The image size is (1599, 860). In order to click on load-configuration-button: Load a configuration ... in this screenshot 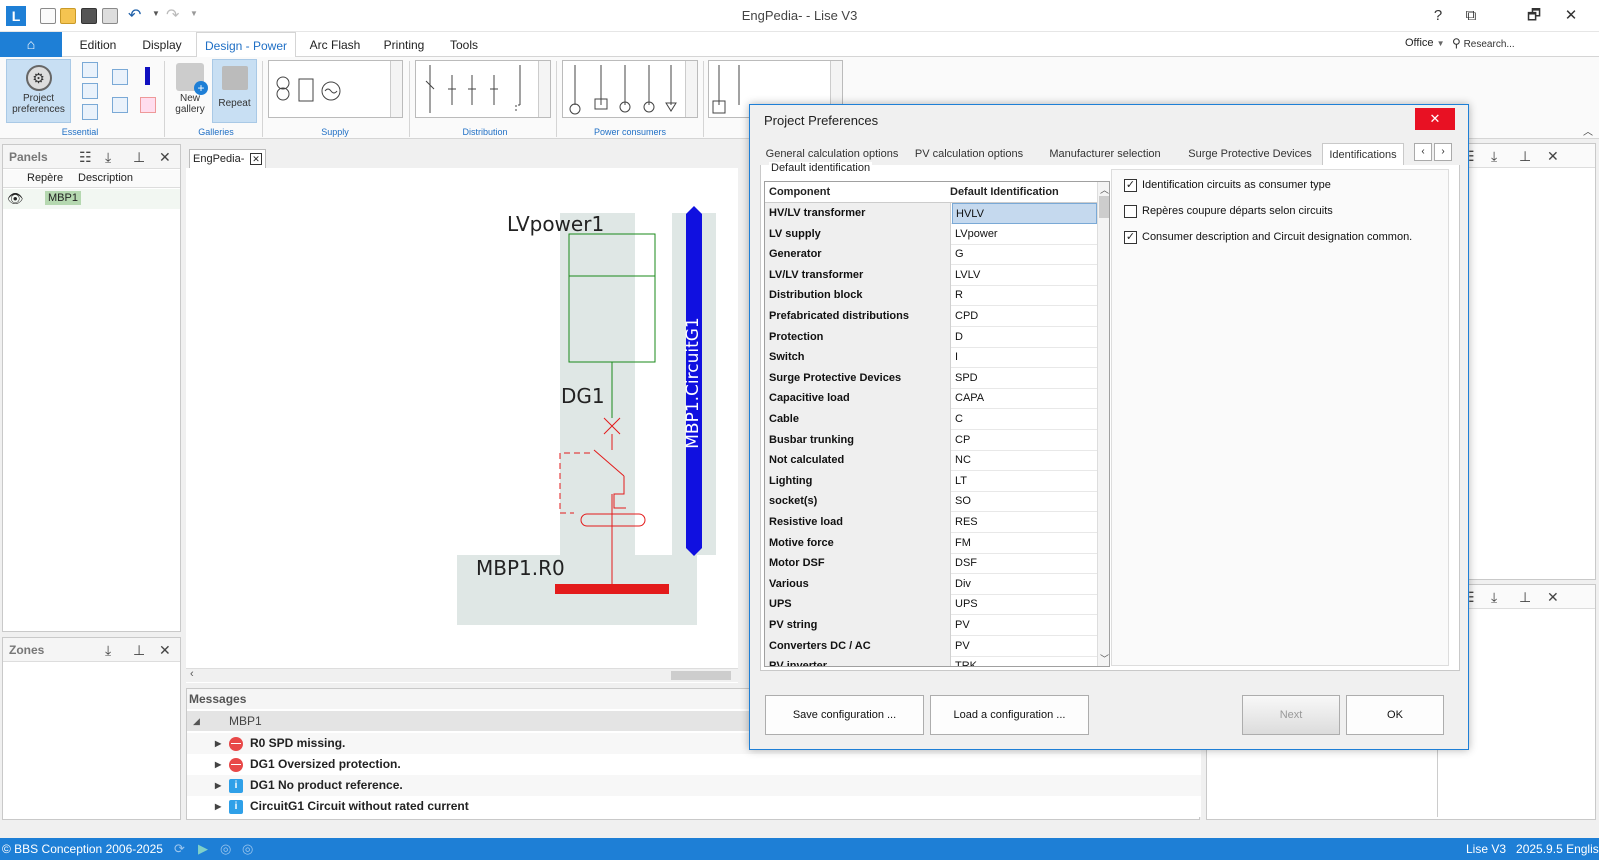, I will do `click(1009, 715)`.